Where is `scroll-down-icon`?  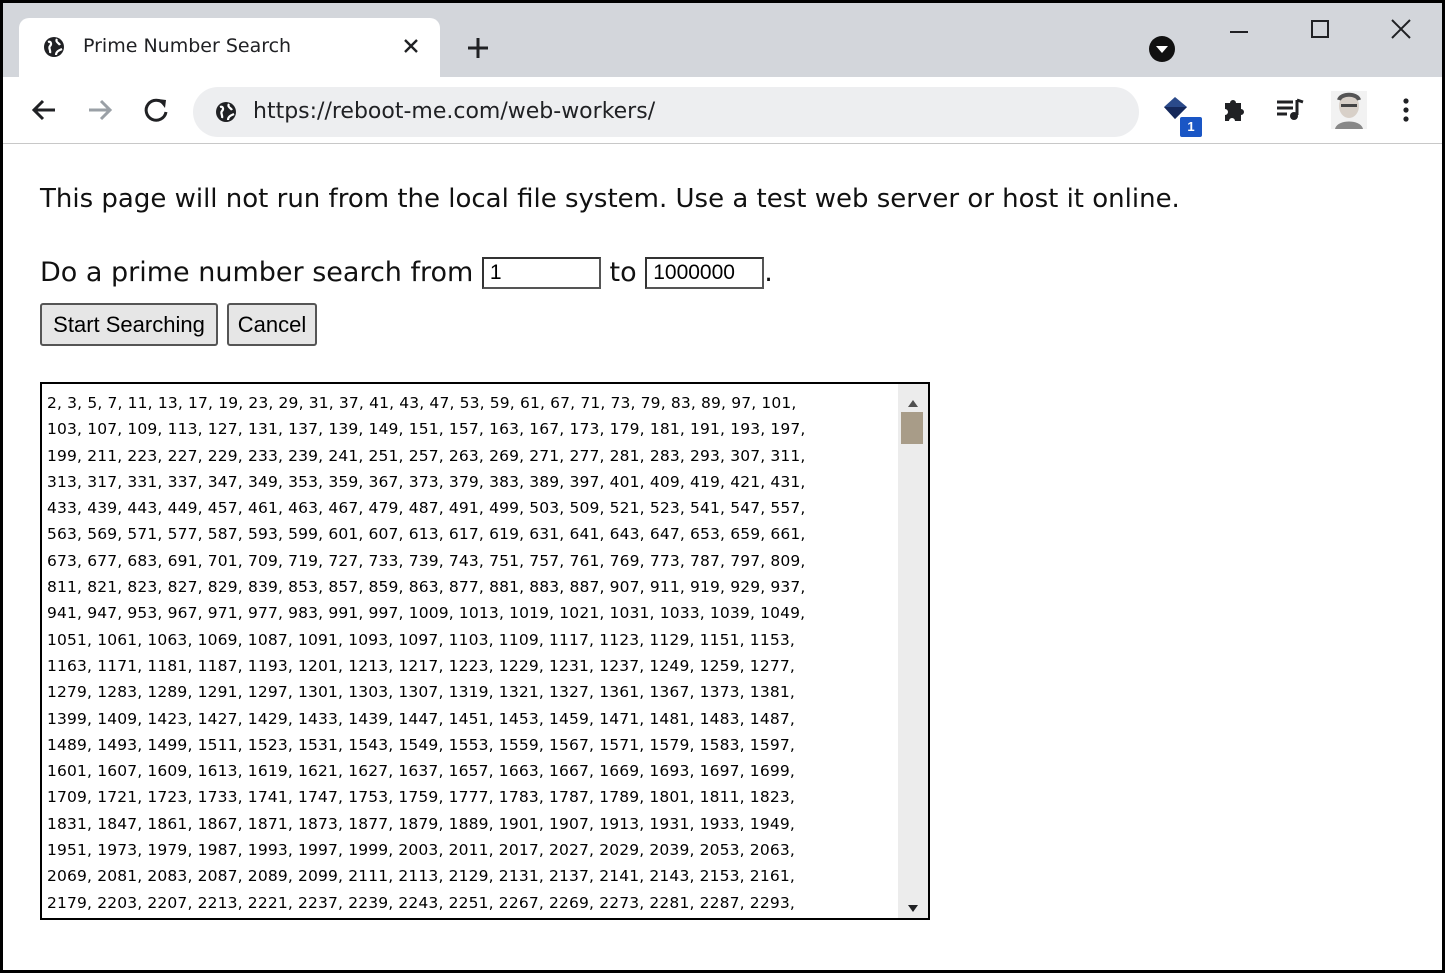 scroll-down-icon is located at coordinates (913, 905).